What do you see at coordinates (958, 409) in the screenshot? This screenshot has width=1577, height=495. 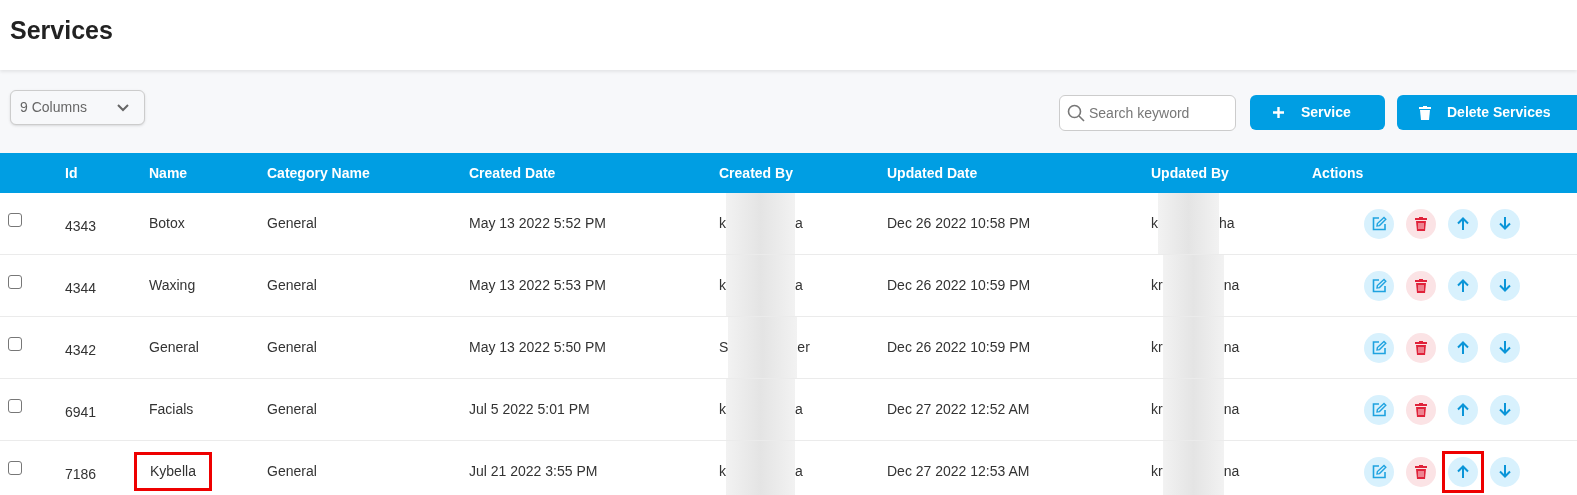 I see `table-cell: Dec 27 2022 12:52 AM` at bounding box center [958, 409].